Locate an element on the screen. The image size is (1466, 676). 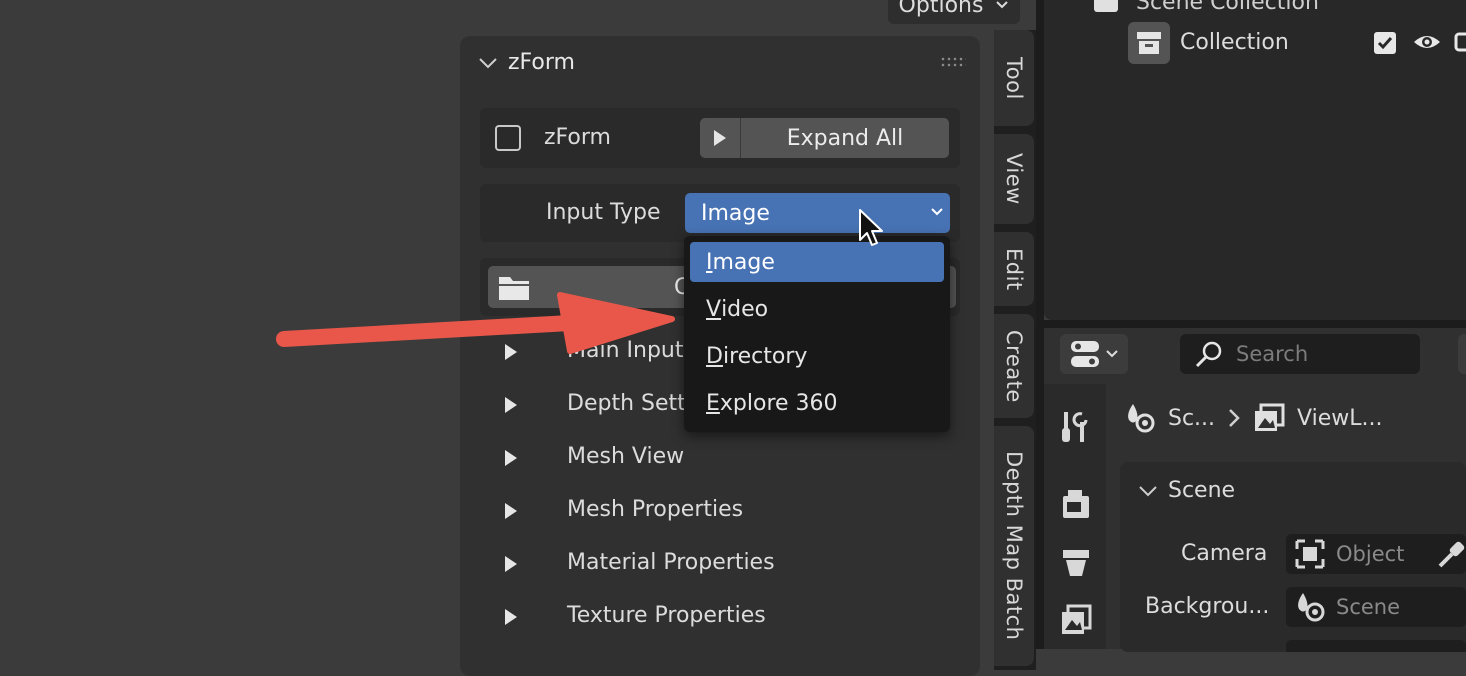
tab-edit: Edit is located at coordinates (1014, 269).